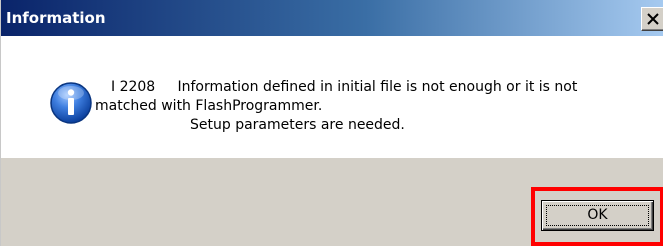 The image size is (663, 246). I want to click on window-title: Information, so click(56, 18).